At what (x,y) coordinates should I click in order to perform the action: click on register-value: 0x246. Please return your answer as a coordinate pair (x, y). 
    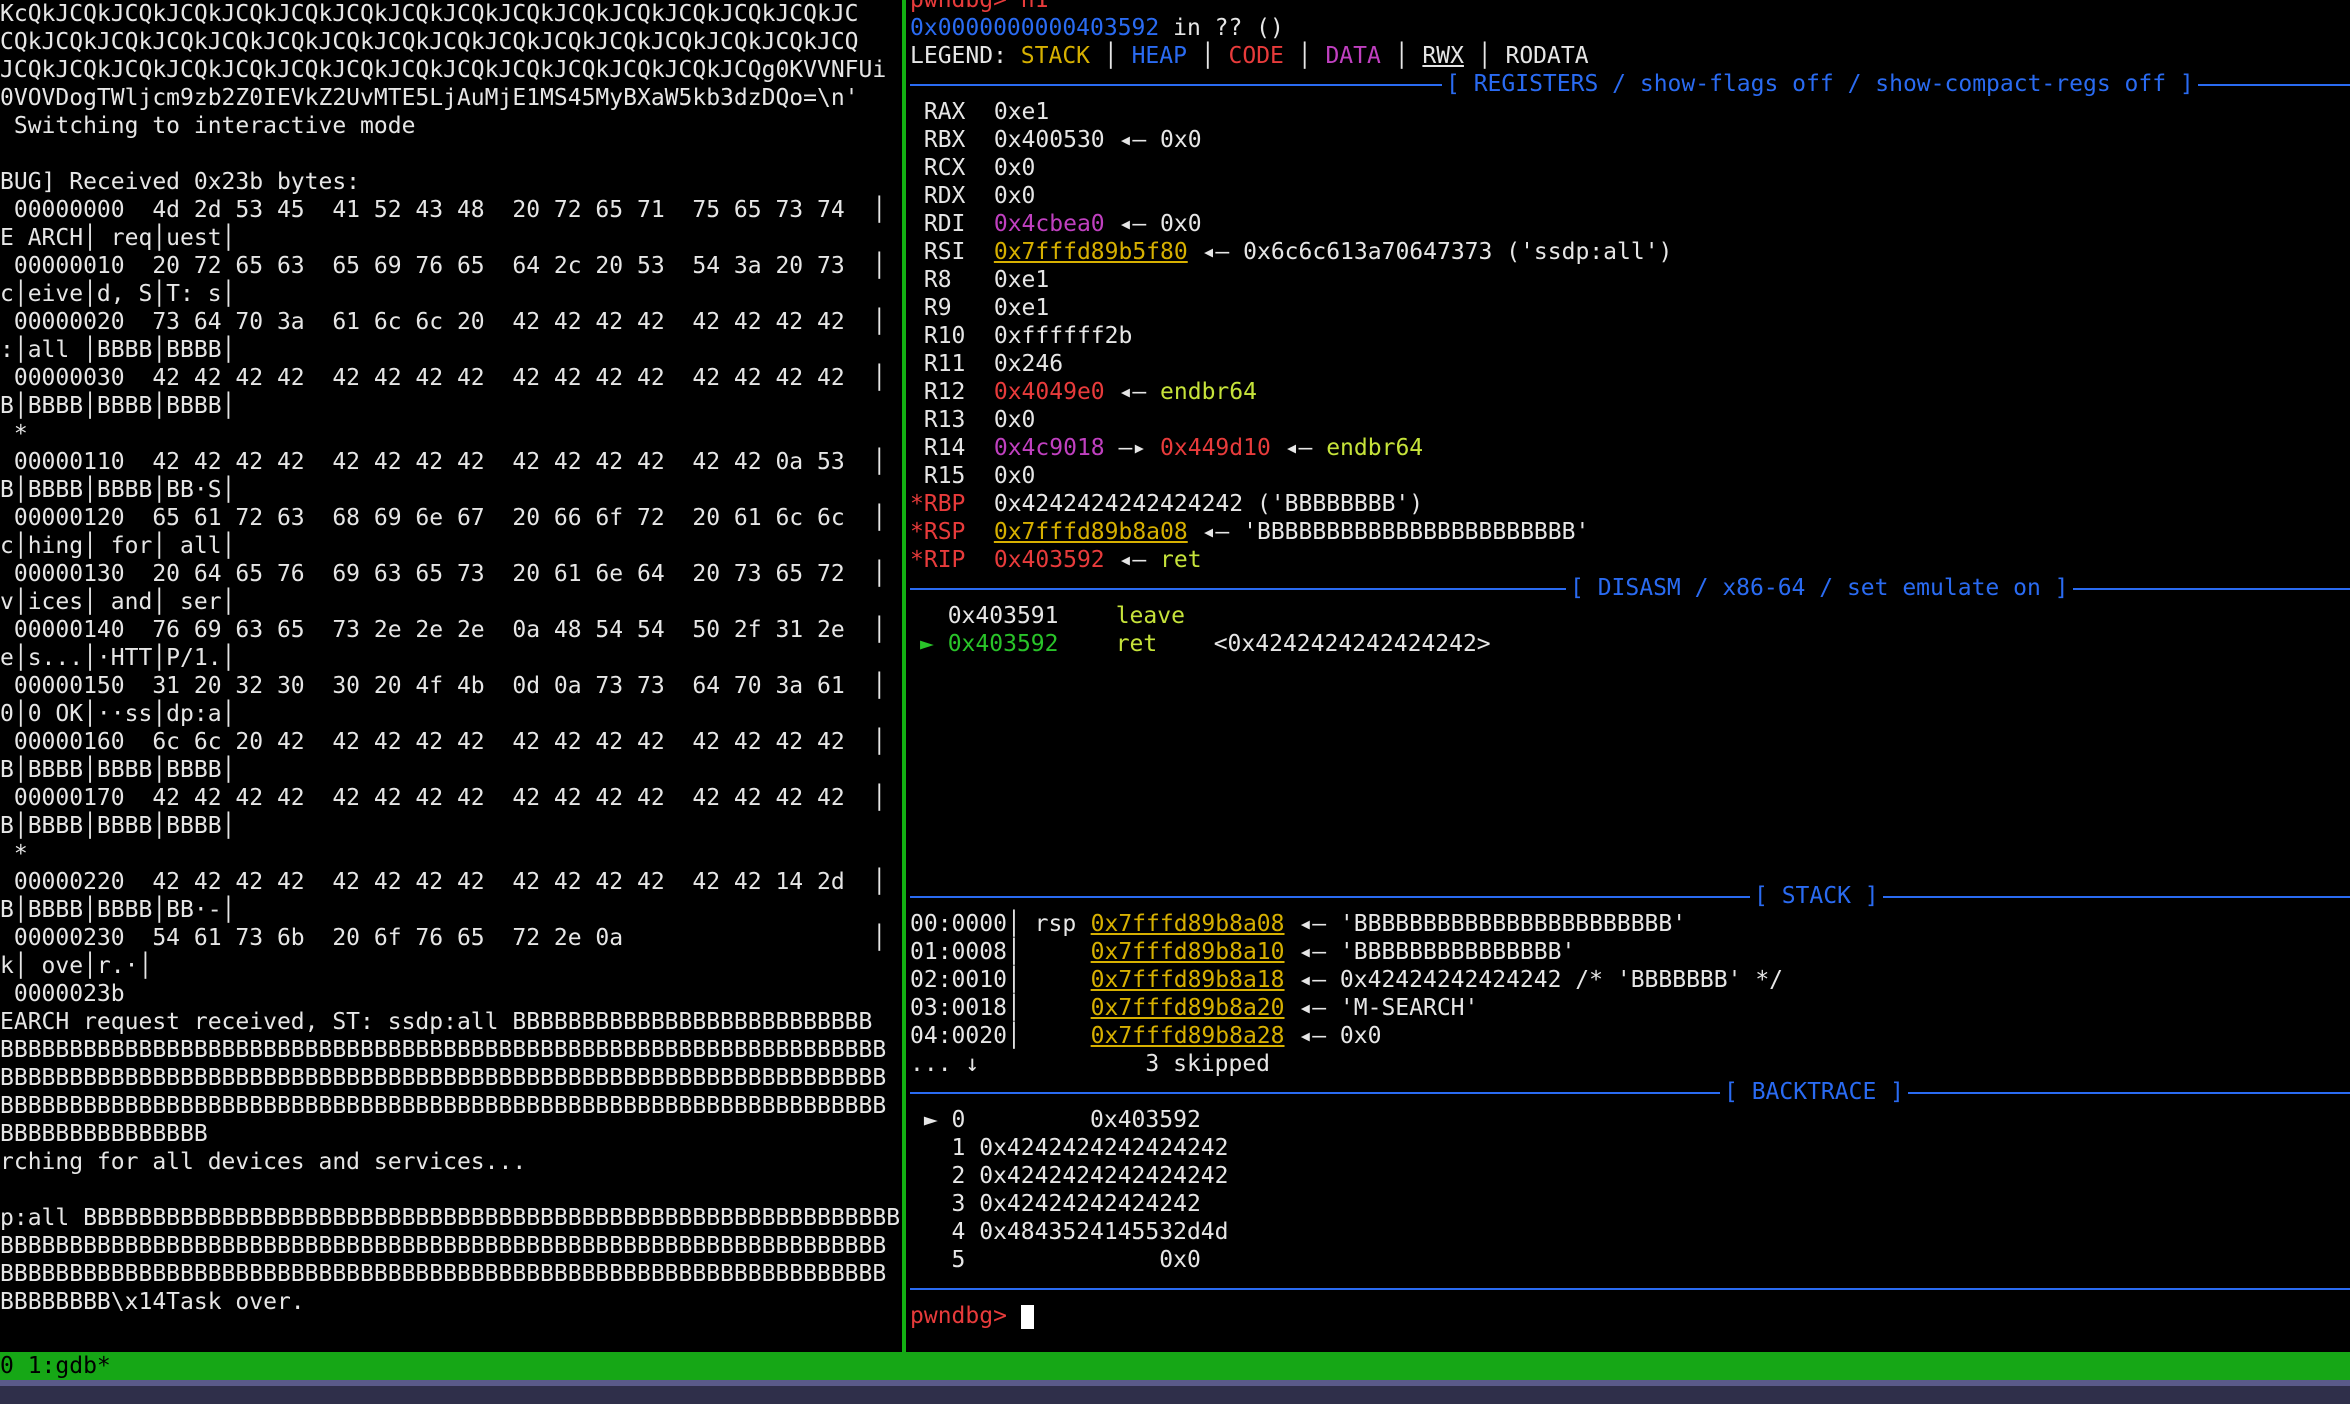
    Looking at the image, I should click on (1028, 364).